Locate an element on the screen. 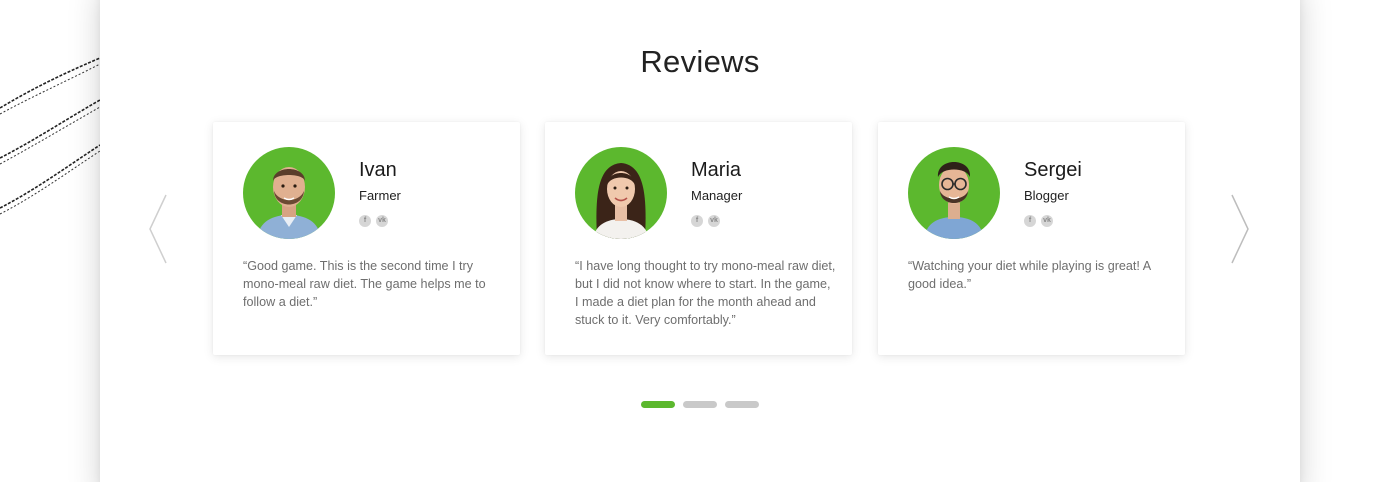  reviewer-name: Ivan is located at coordinates (378, 170).